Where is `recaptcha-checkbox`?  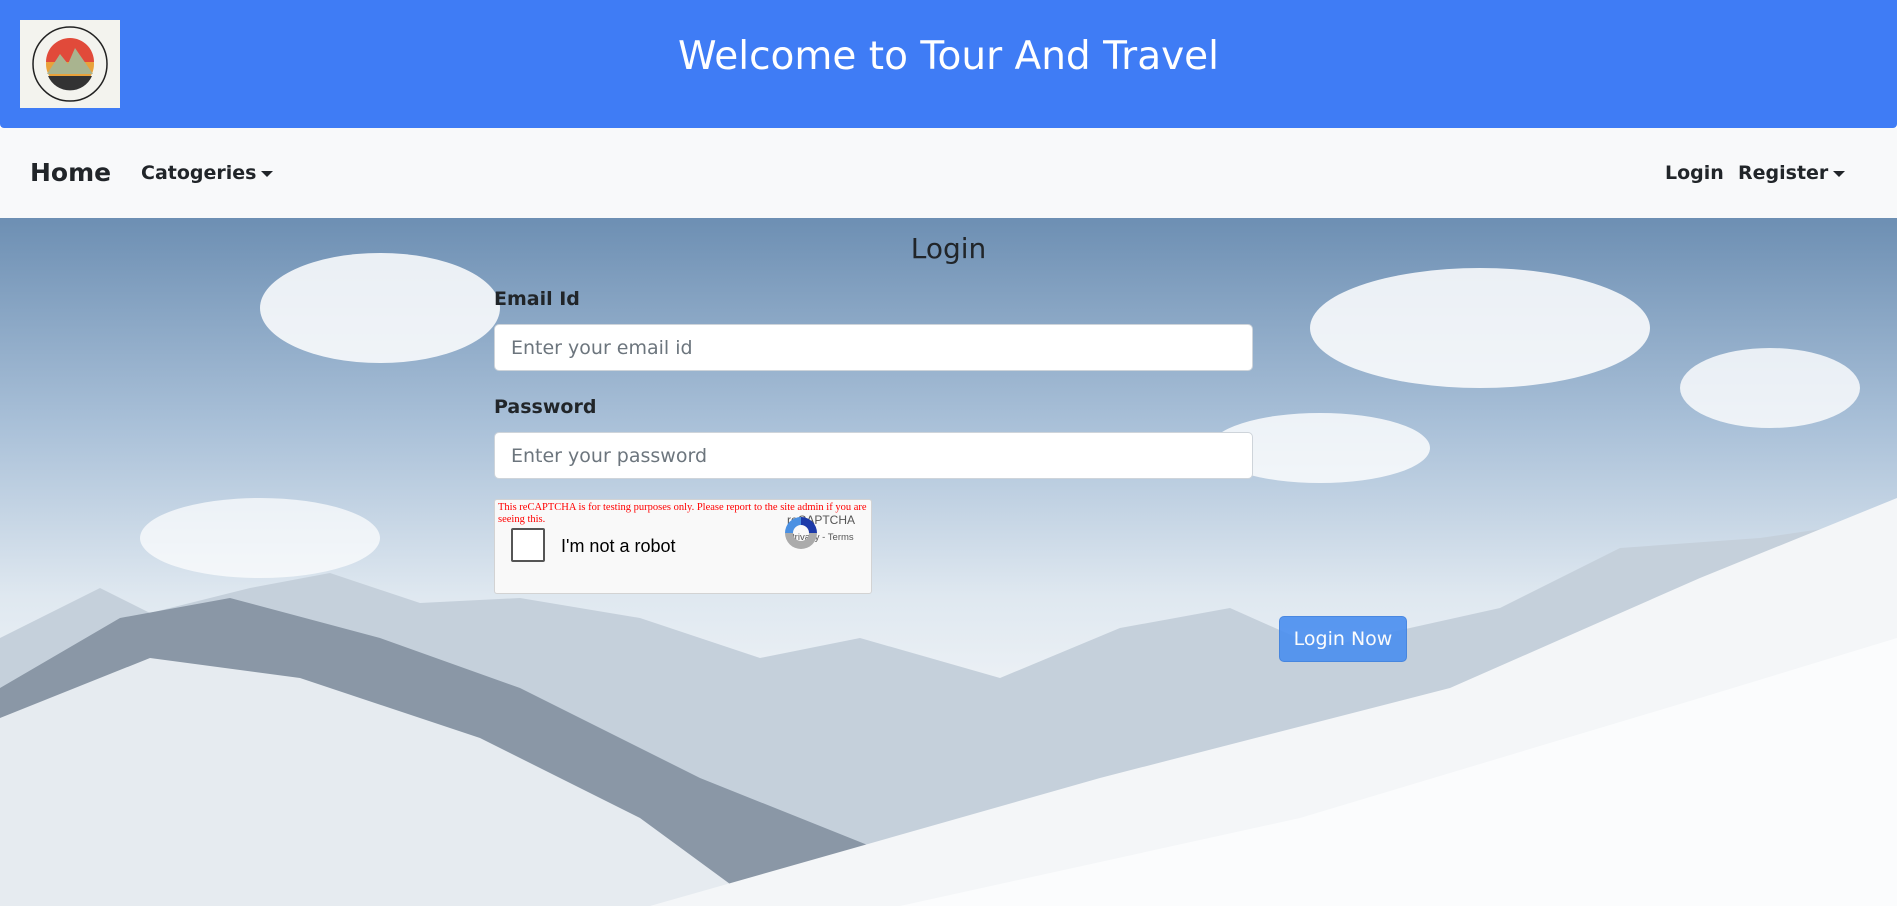 recaptcha-checkbox is located at coordinates (528, 545).